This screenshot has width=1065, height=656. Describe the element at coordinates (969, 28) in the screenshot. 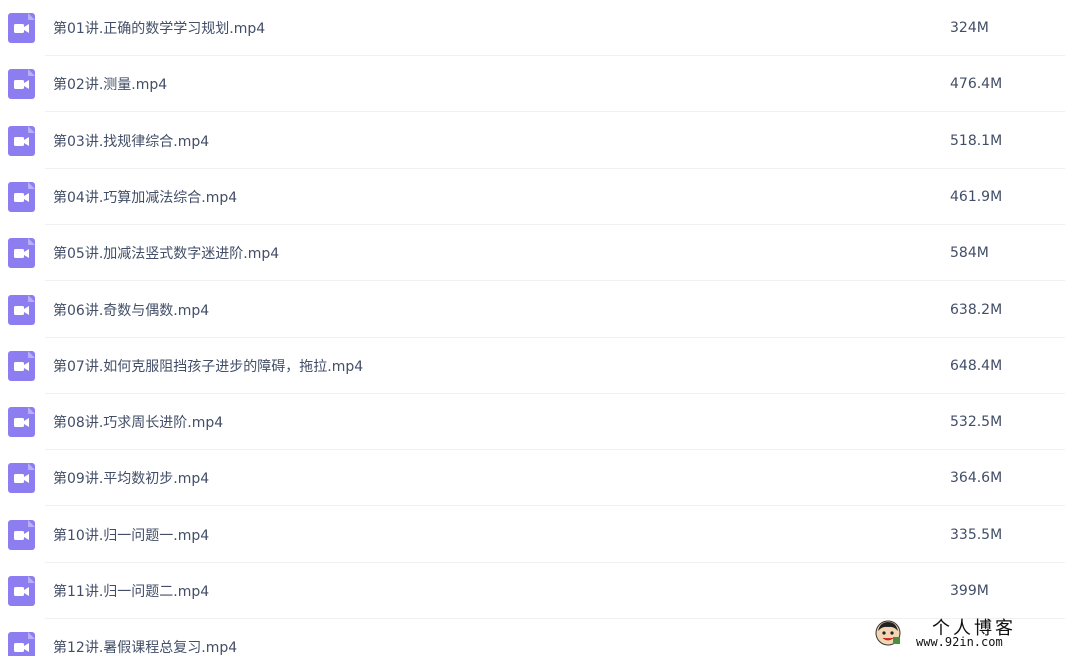

I see `file-size: 324M` at that location.